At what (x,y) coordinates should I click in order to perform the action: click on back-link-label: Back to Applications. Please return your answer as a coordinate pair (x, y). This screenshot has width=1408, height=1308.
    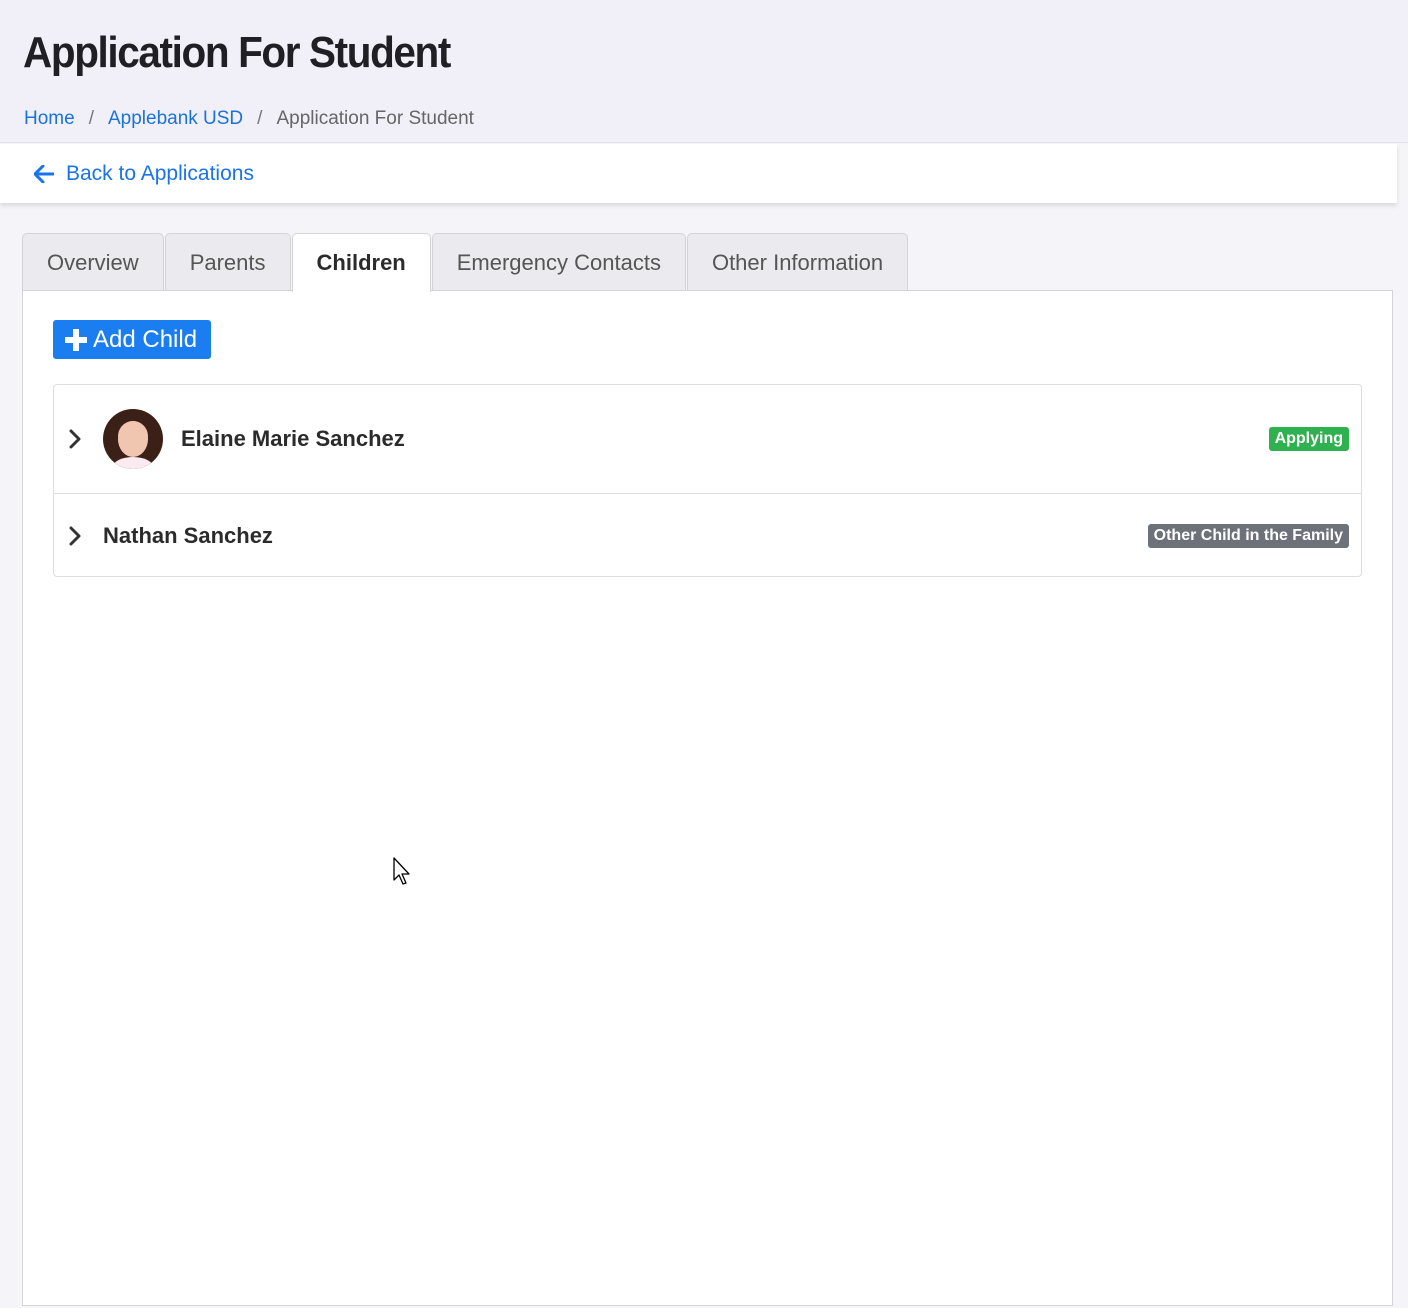
    Looking at the image, I should click on (160, 173).